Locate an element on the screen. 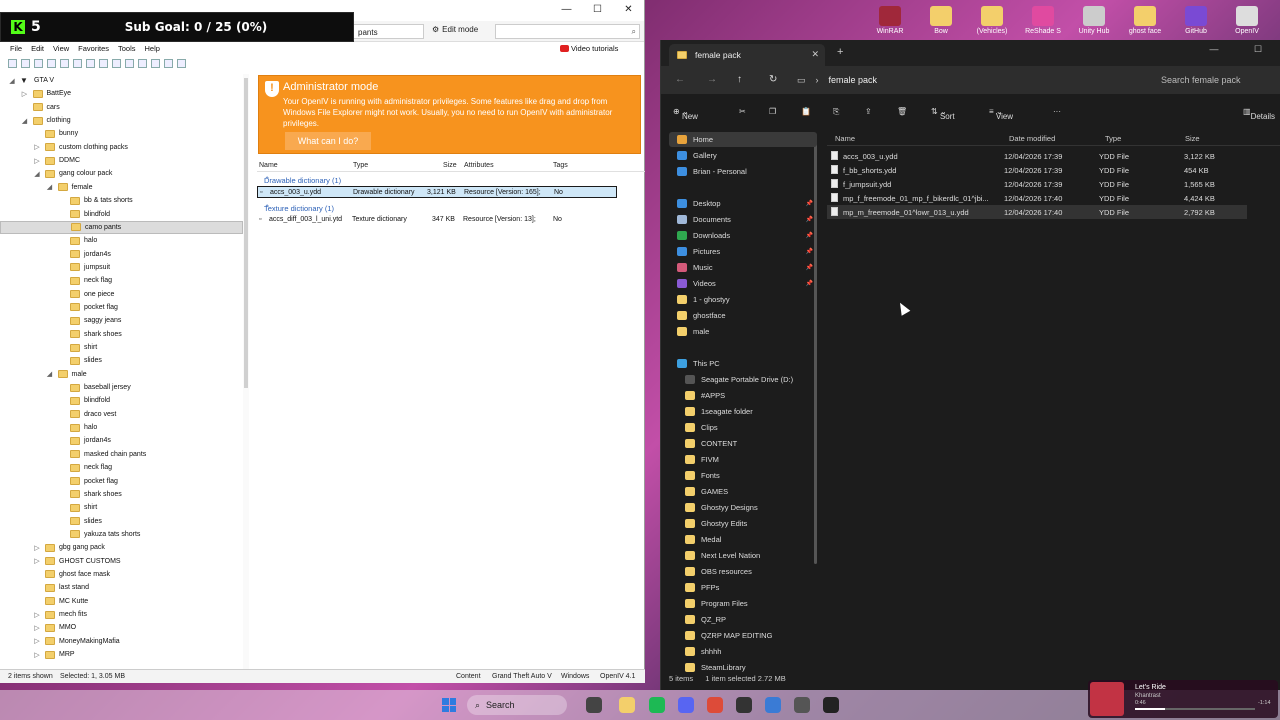 The image size is (1280, 720). tree-item-male: ◢ male is located at coordinates (121, 374).